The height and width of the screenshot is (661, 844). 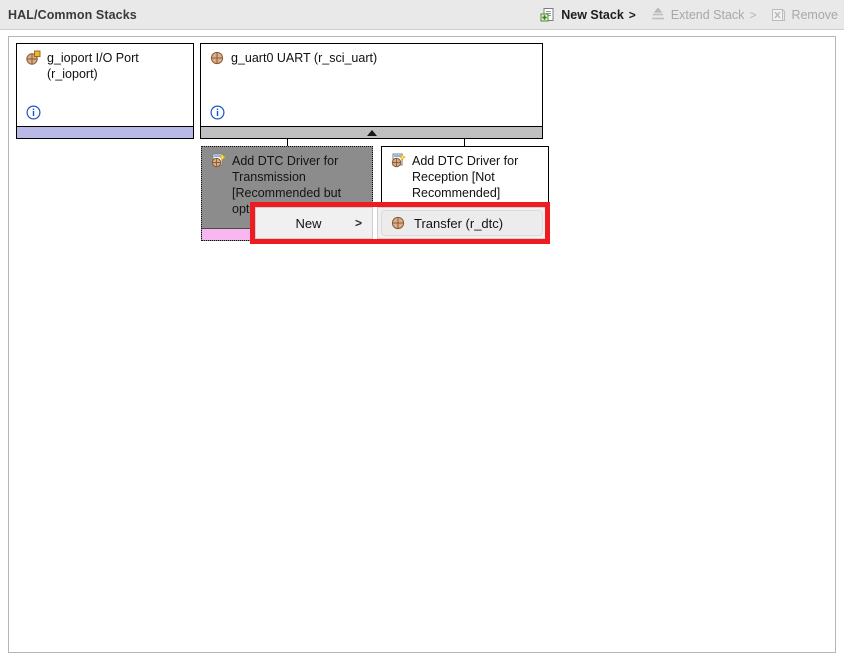 I want to click on submenu-item-label: Transfer (r_dtc), so click(x=459, y=223).